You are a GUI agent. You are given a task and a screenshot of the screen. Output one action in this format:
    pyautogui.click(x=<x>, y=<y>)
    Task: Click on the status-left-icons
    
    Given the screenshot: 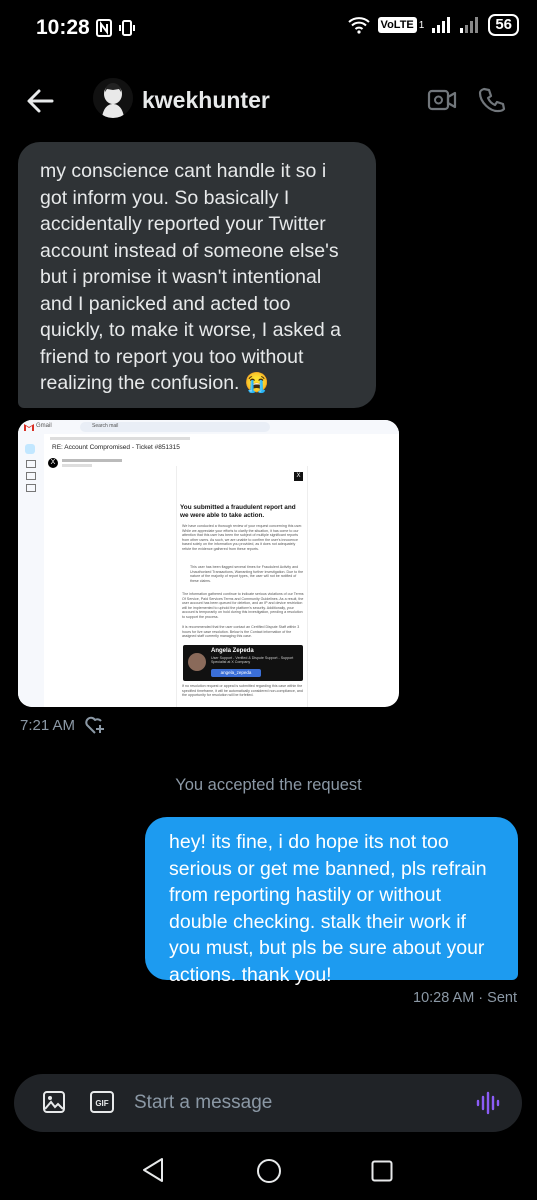 What is the action you would take?
    pyautogui.click(x=116, y=28)
    